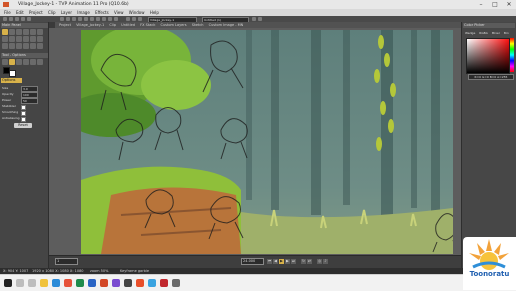  Describe the element at coordinates (11, 80) in the screenshot. I see `tab-options: Options` at that location.